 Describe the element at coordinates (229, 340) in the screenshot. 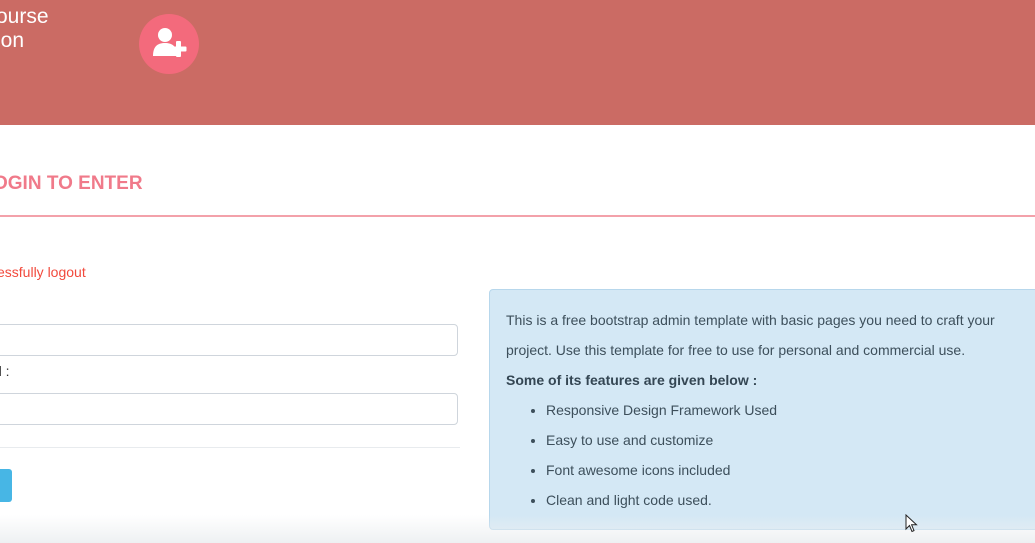

I see `username-input` at that location.